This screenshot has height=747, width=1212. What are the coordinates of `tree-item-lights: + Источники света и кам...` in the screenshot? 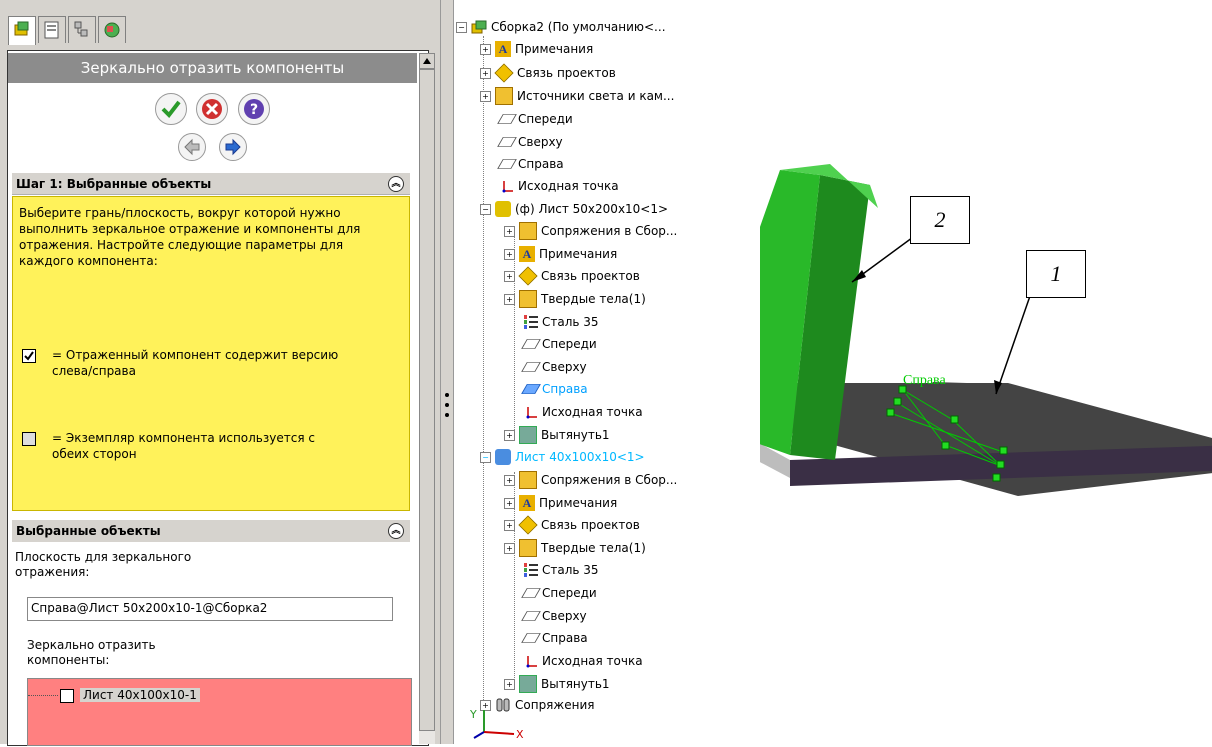 It's located at (577, 96).